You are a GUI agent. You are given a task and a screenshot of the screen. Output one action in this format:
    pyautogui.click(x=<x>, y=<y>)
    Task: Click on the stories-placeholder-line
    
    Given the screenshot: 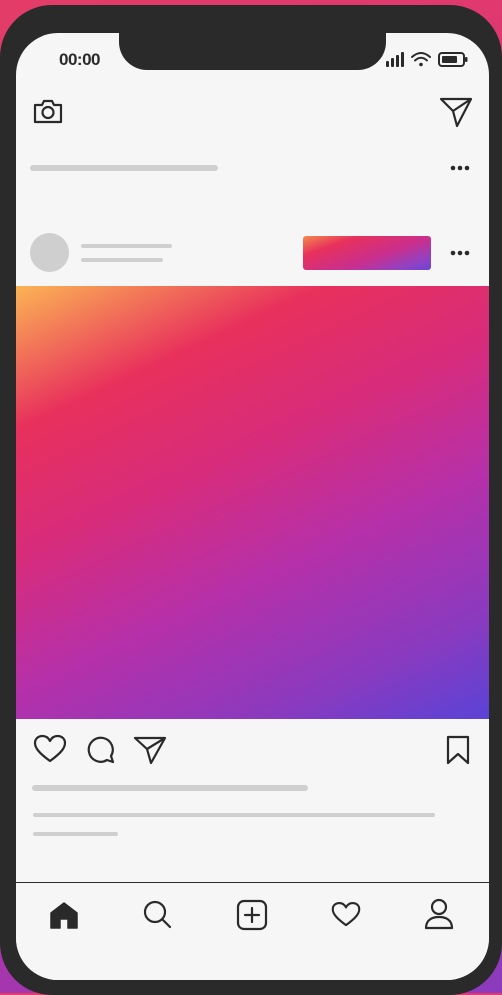 What is the action you would take?
    pyautogui.click(x=124, y=168)
    